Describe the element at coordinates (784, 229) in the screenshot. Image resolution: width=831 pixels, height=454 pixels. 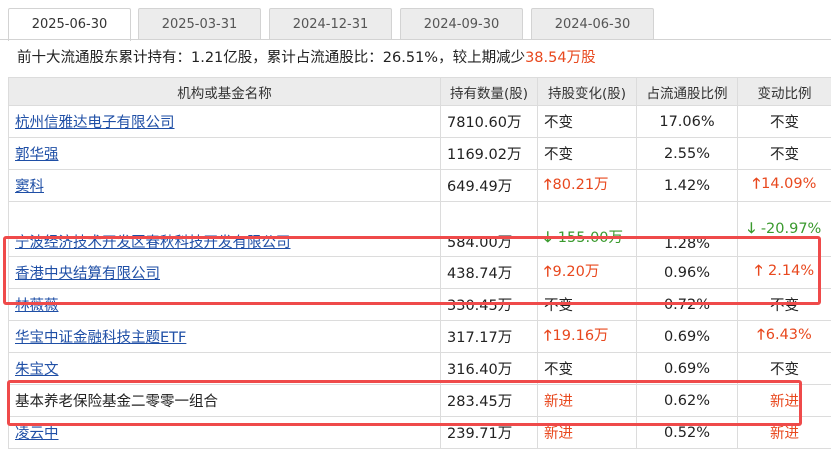
I see `pct-cell: 🡓 -20.97%` at that location.